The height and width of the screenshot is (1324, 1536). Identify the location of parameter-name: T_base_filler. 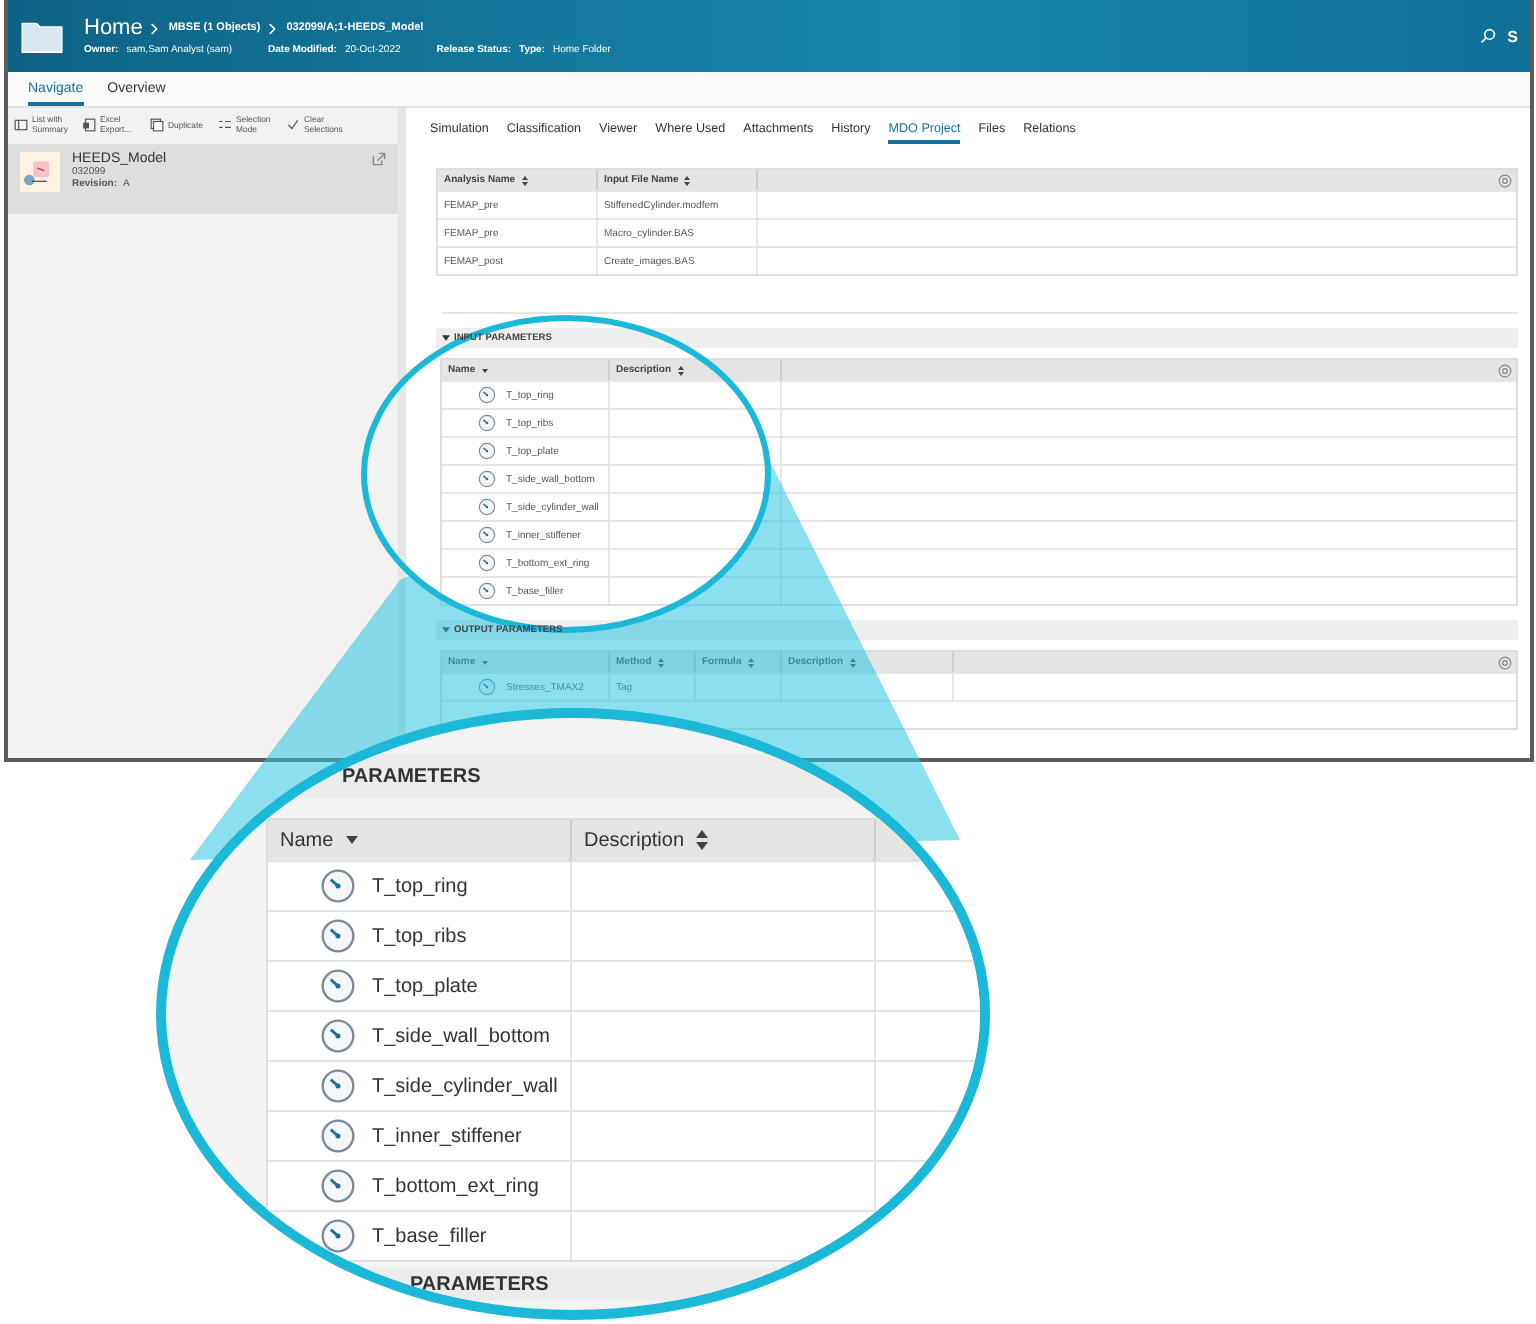
(429, 1236).